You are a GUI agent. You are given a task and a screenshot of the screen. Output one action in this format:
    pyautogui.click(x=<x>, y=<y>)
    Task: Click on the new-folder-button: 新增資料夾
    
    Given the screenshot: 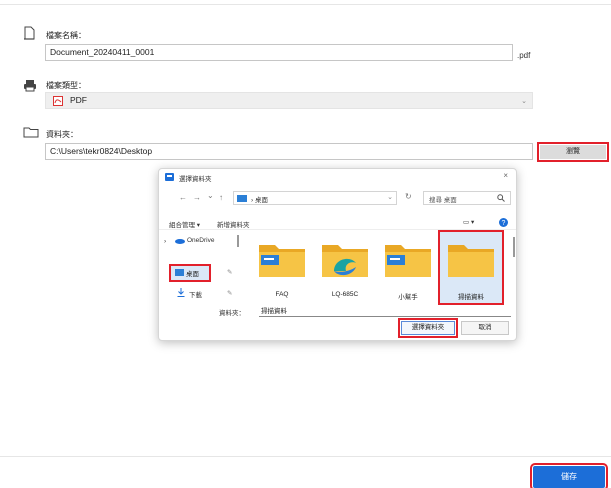 What is the action you would take?
    pyautogui.click(x=233, y=224)
    